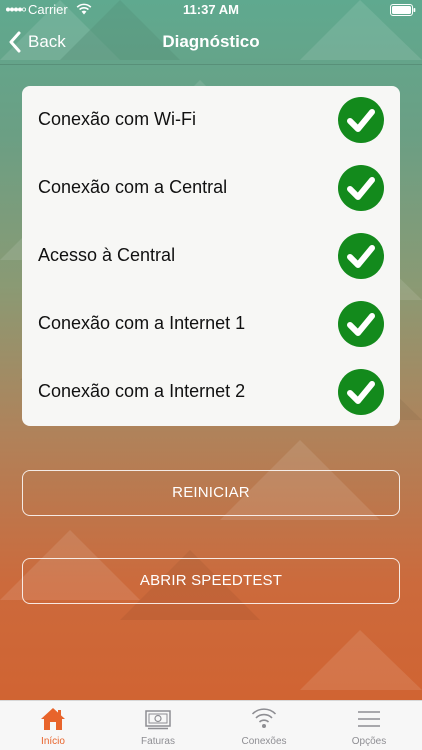  What do you see at coordinates (158, 720) in the screenshot?
I see `bill-icon` at bounding box center [158, 720].